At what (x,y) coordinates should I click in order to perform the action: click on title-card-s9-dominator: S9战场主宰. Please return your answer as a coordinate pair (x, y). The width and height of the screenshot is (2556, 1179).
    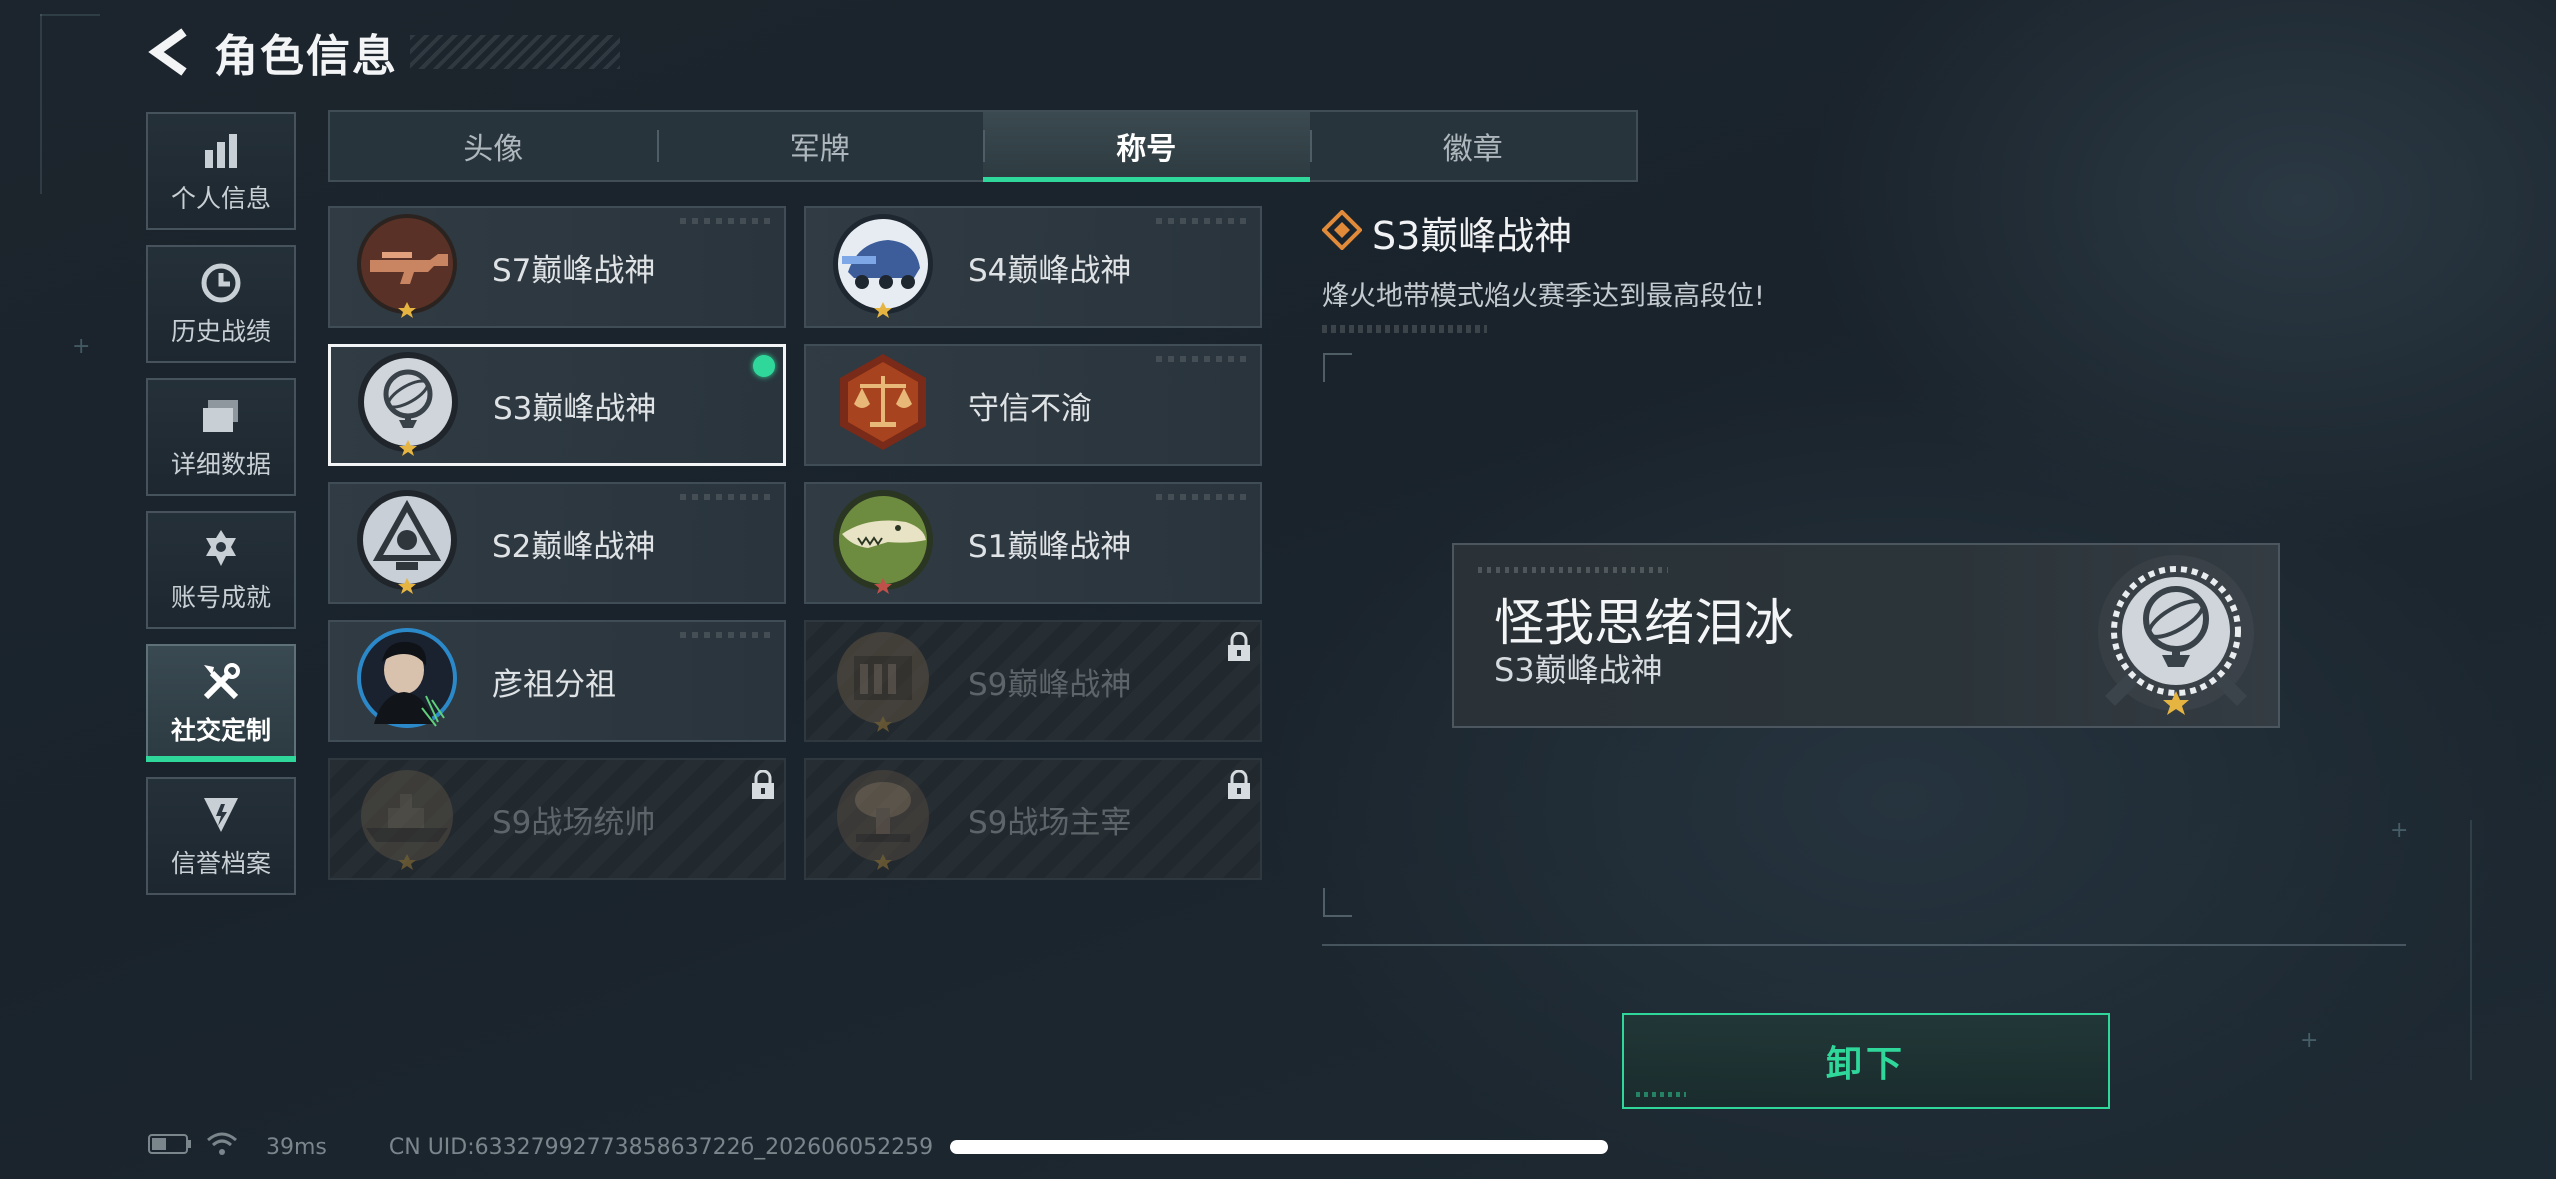
    Looking at the image, I should click on (1033, 819).